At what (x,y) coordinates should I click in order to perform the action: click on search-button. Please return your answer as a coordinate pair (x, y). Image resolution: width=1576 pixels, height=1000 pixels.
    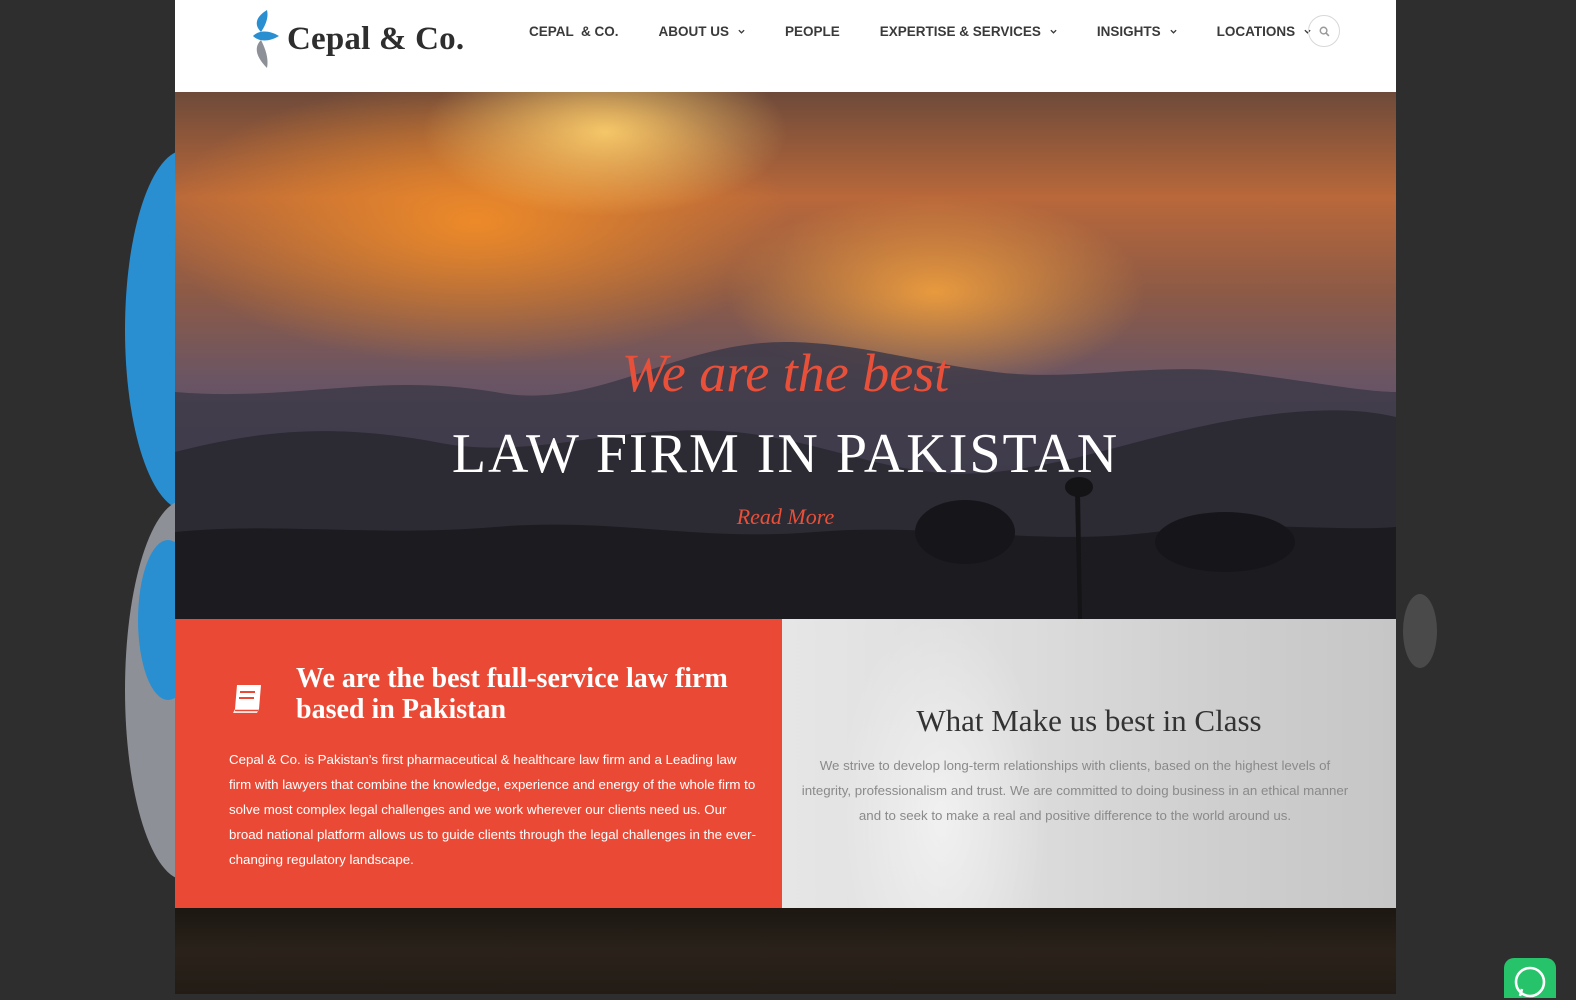
    Looking at the image, I should click on (1324, 31).